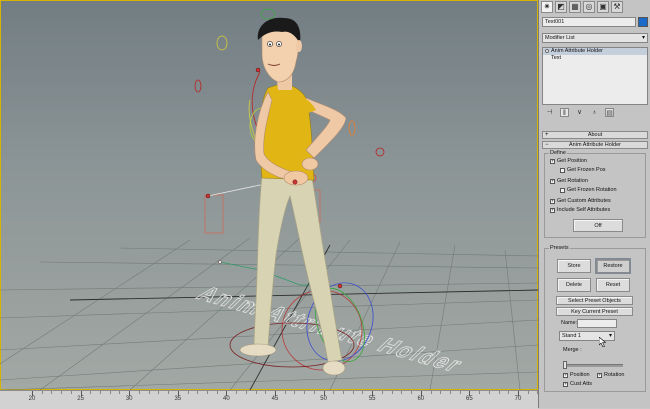 Image resolution: width=650 pixels, height=409 pixels. What do you see at coordinates (582, 7) in the screenshot?
I see `command-panel-tabs: ✷ ◩ ▦ ◎ ▣ ⚒` at bounding box center [582, 7].